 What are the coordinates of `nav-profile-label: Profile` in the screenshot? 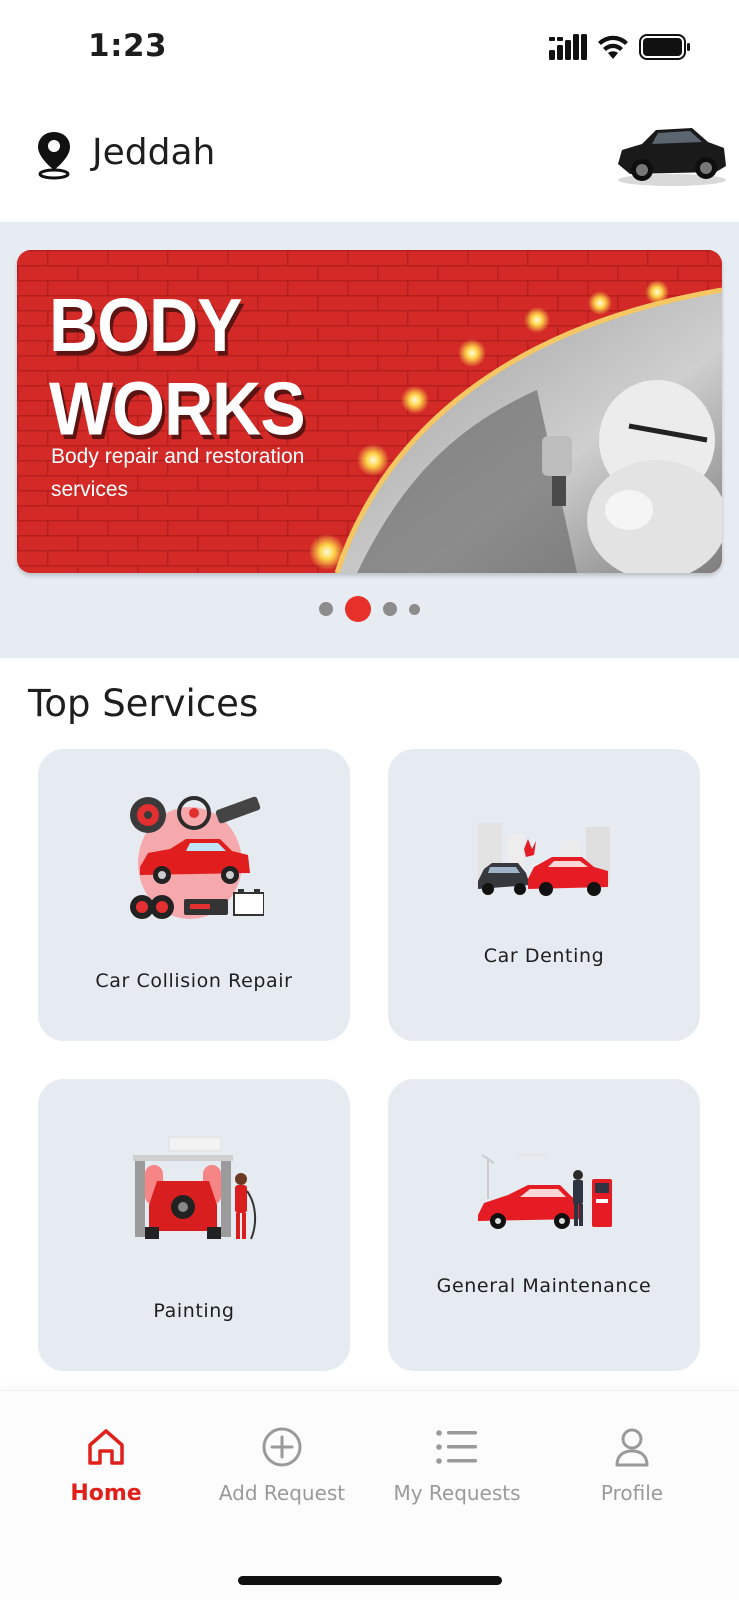 It's located at (632, 1493).